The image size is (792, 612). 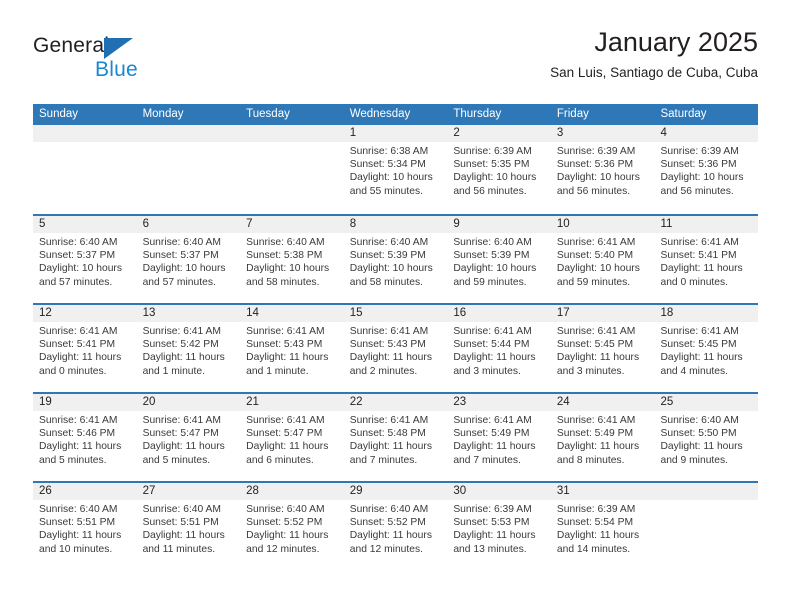 What do you see at coordinates (694, 460) in the screenshot?
I see `daylight-text-line2: and 9 minutes.` at bounding box center [694, 460].